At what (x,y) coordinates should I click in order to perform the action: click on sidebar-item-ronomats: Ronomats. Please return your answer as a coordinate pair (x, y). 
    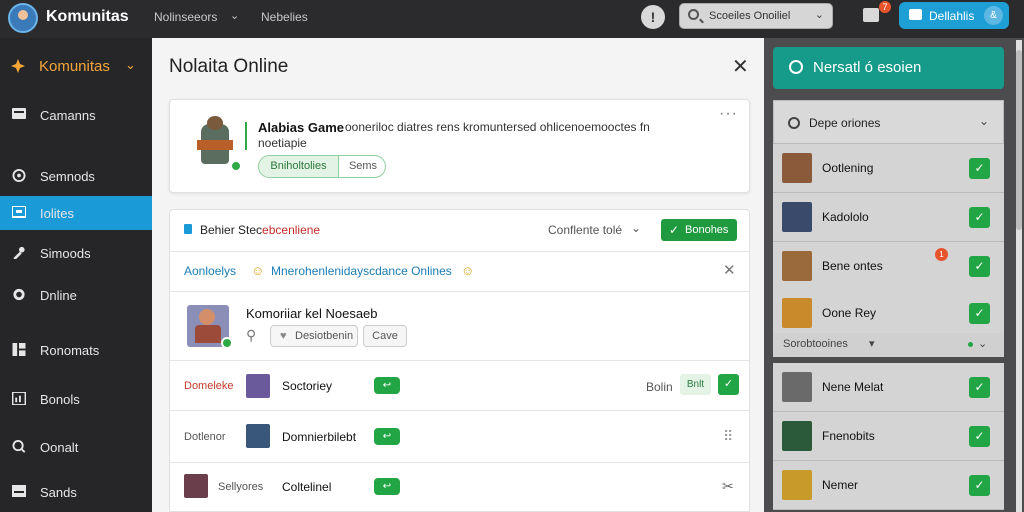
    Looking at the image, I should click on (76, 350).